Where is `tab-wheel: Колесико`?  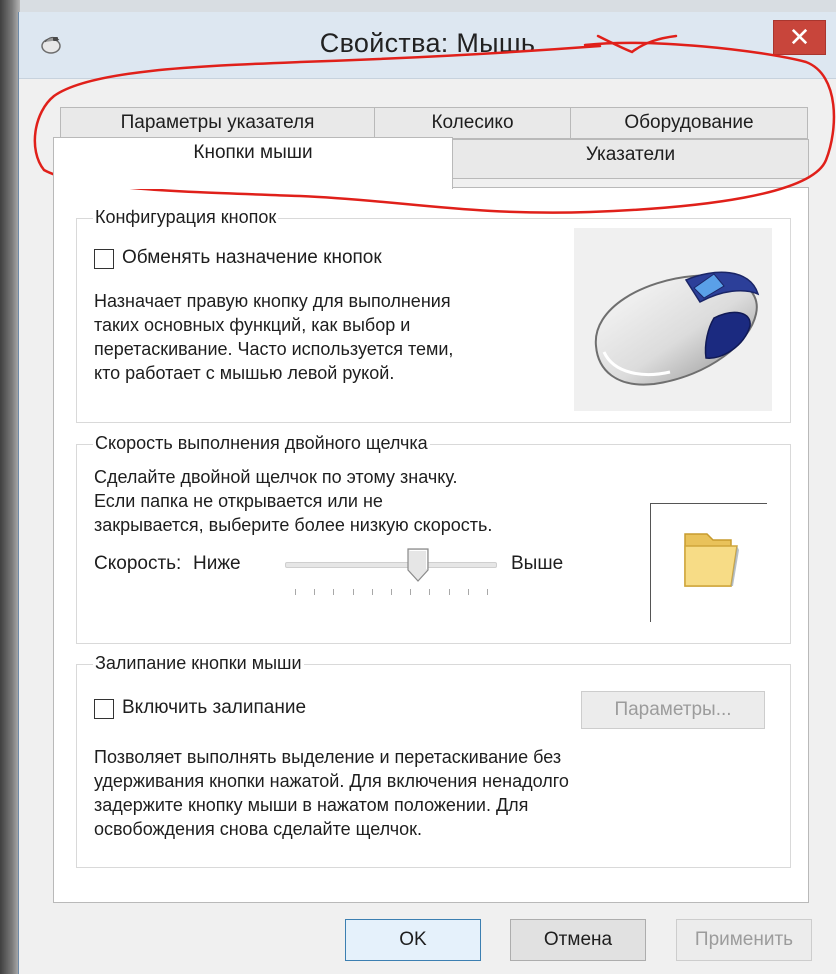
tab-wheel: Колесико is located at coordinates (472, 123).